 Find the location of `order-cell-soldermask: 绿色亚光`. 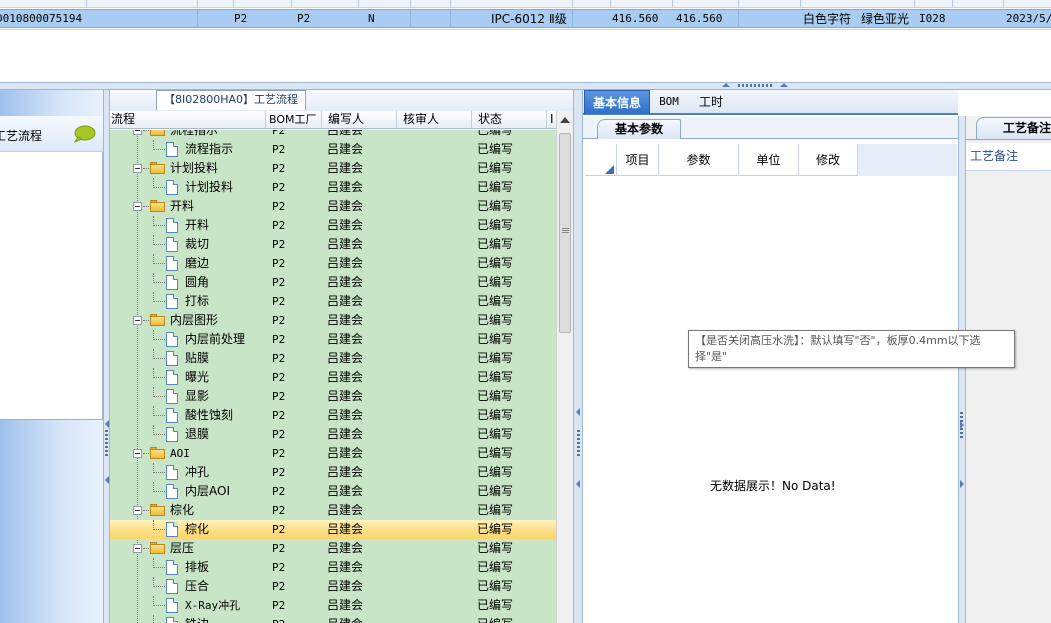

order-cell-soldermask: 绿色亚光 is located at coordinates (885, 19).